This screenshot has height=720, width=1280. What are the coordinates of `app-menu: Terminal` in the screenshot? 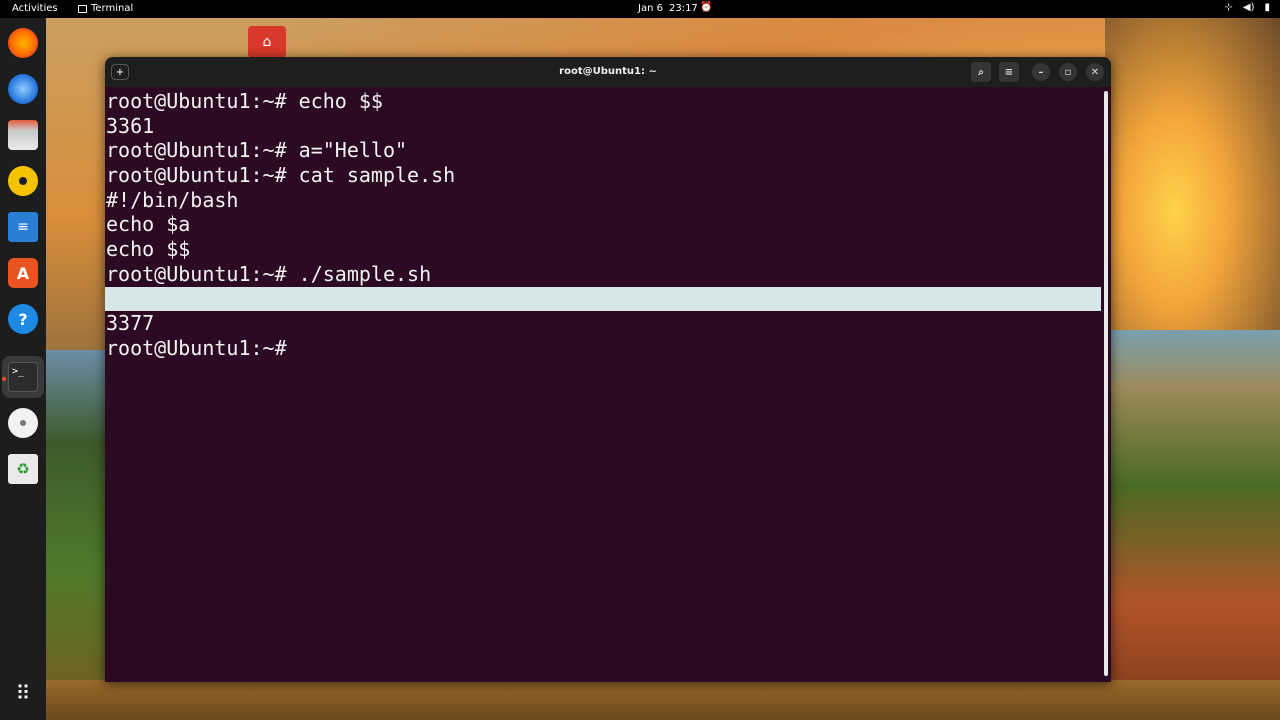 It's located at (105, 8).